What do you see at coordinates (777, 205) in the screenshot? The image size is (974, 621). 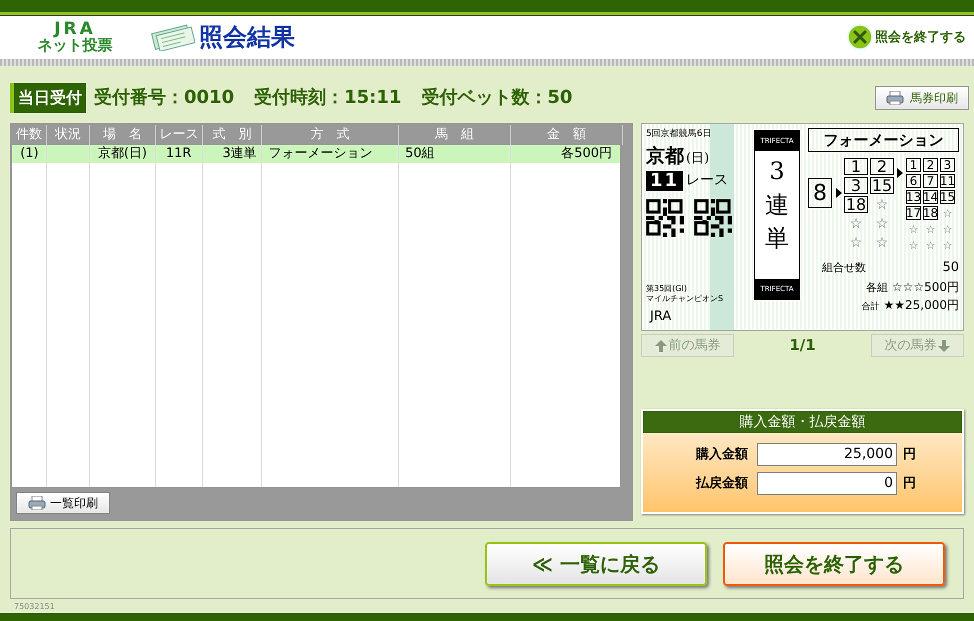 I see `bet-type: 3連単` at bounding box center [777, 205].